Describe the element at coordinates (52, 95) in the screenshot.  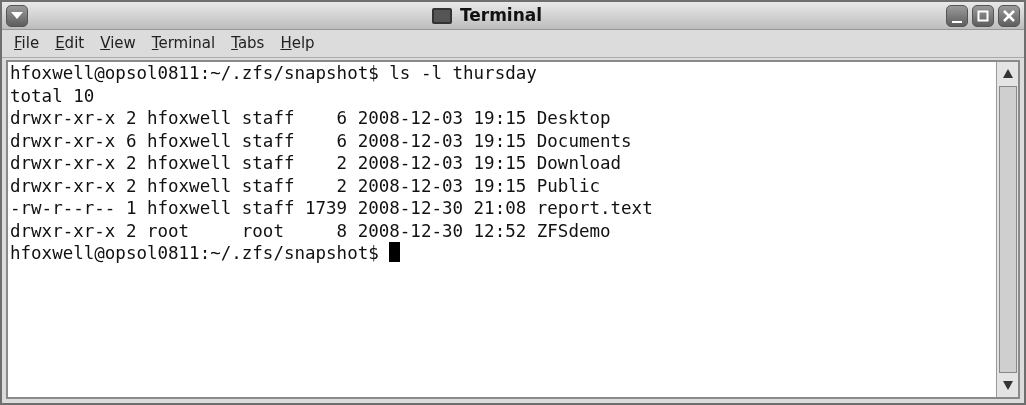
I see `terminal-line: total 10` at that location.